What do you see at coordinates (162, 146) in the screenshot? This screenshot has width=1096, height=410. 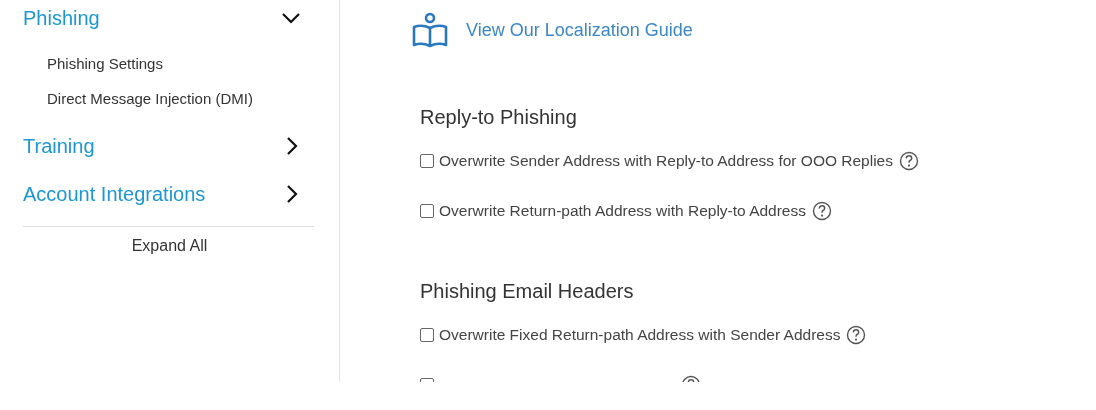 I see `sidebar-section: Training` at bounding box center [162, 146].